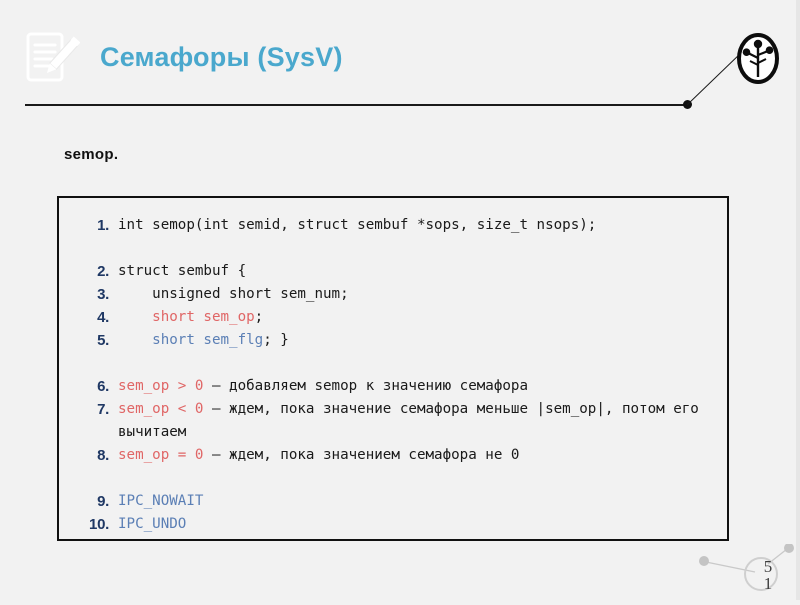 The height and width of the screenshot is (605, 800). Describe the element at coordinates (361, 455) in the screenshot. I see `code-token: — ждем, пока значением семафора не 0` at that location.